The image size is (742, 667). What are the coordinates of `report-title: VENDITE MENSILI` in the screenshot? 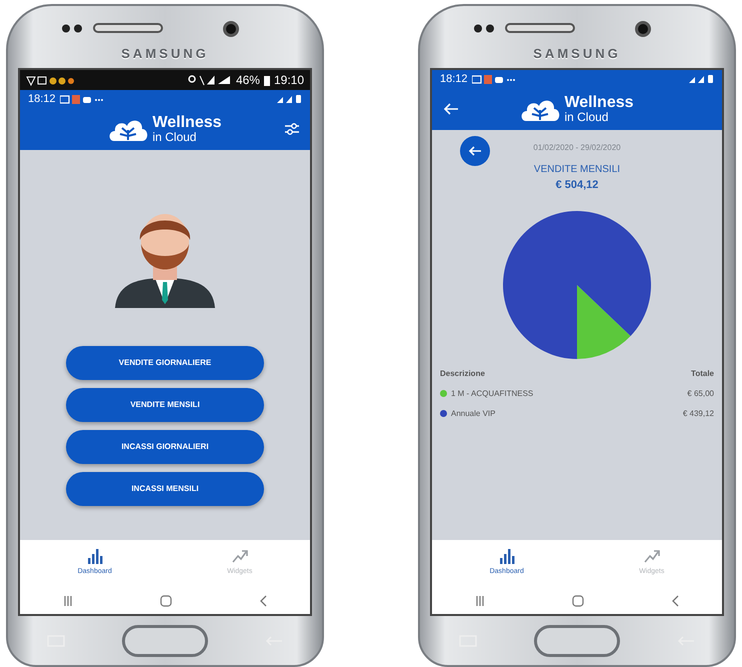 It's located at (577, 170).